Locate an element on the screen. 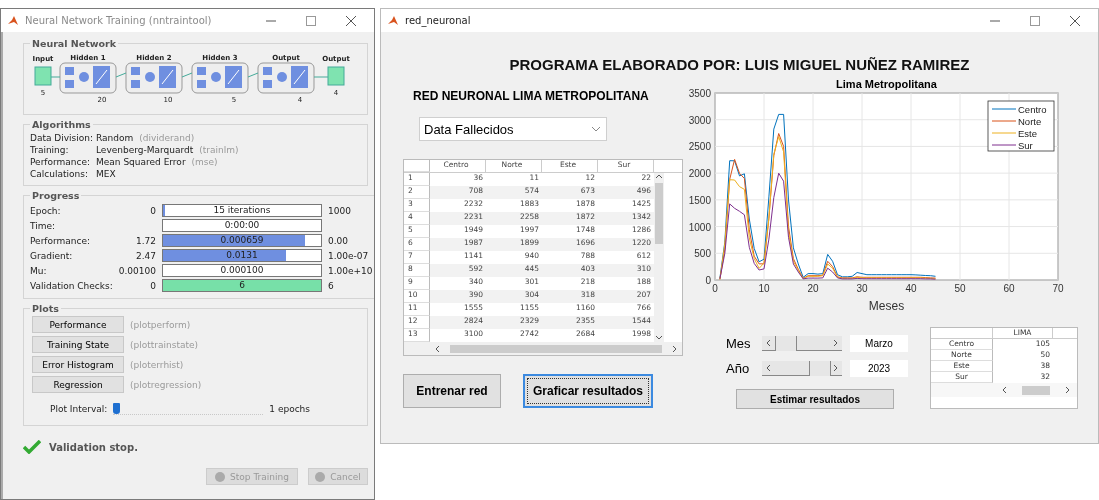 Image resolution: width=1099 pixels, height=500 pixels. field-value: Random is located at coordinates (115, 138).